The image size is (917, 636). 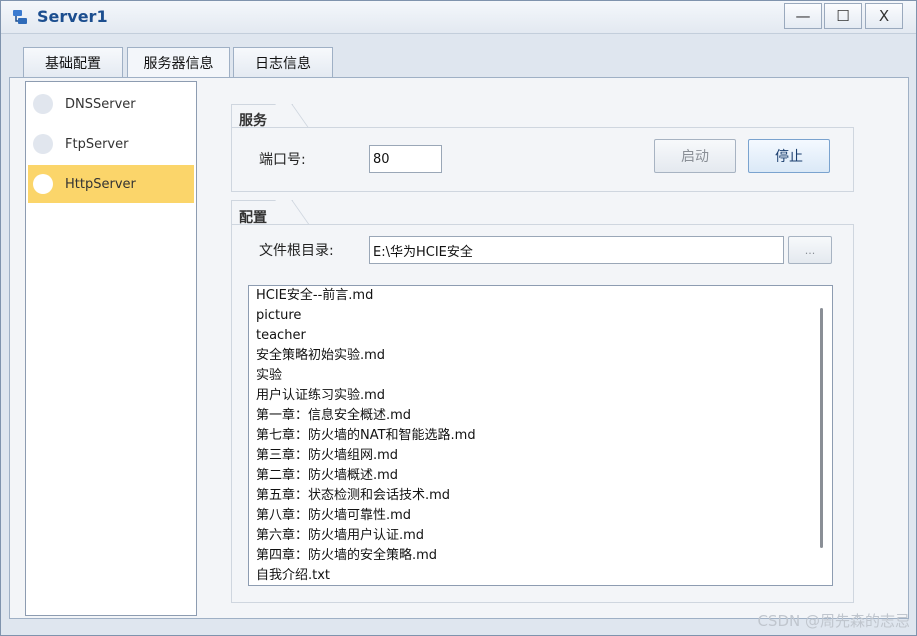 What do you see at coordinates (458, 17) in the screenshot?
I see `title-bar: Server1 — ☐ X` at bounding box center [458, 17].